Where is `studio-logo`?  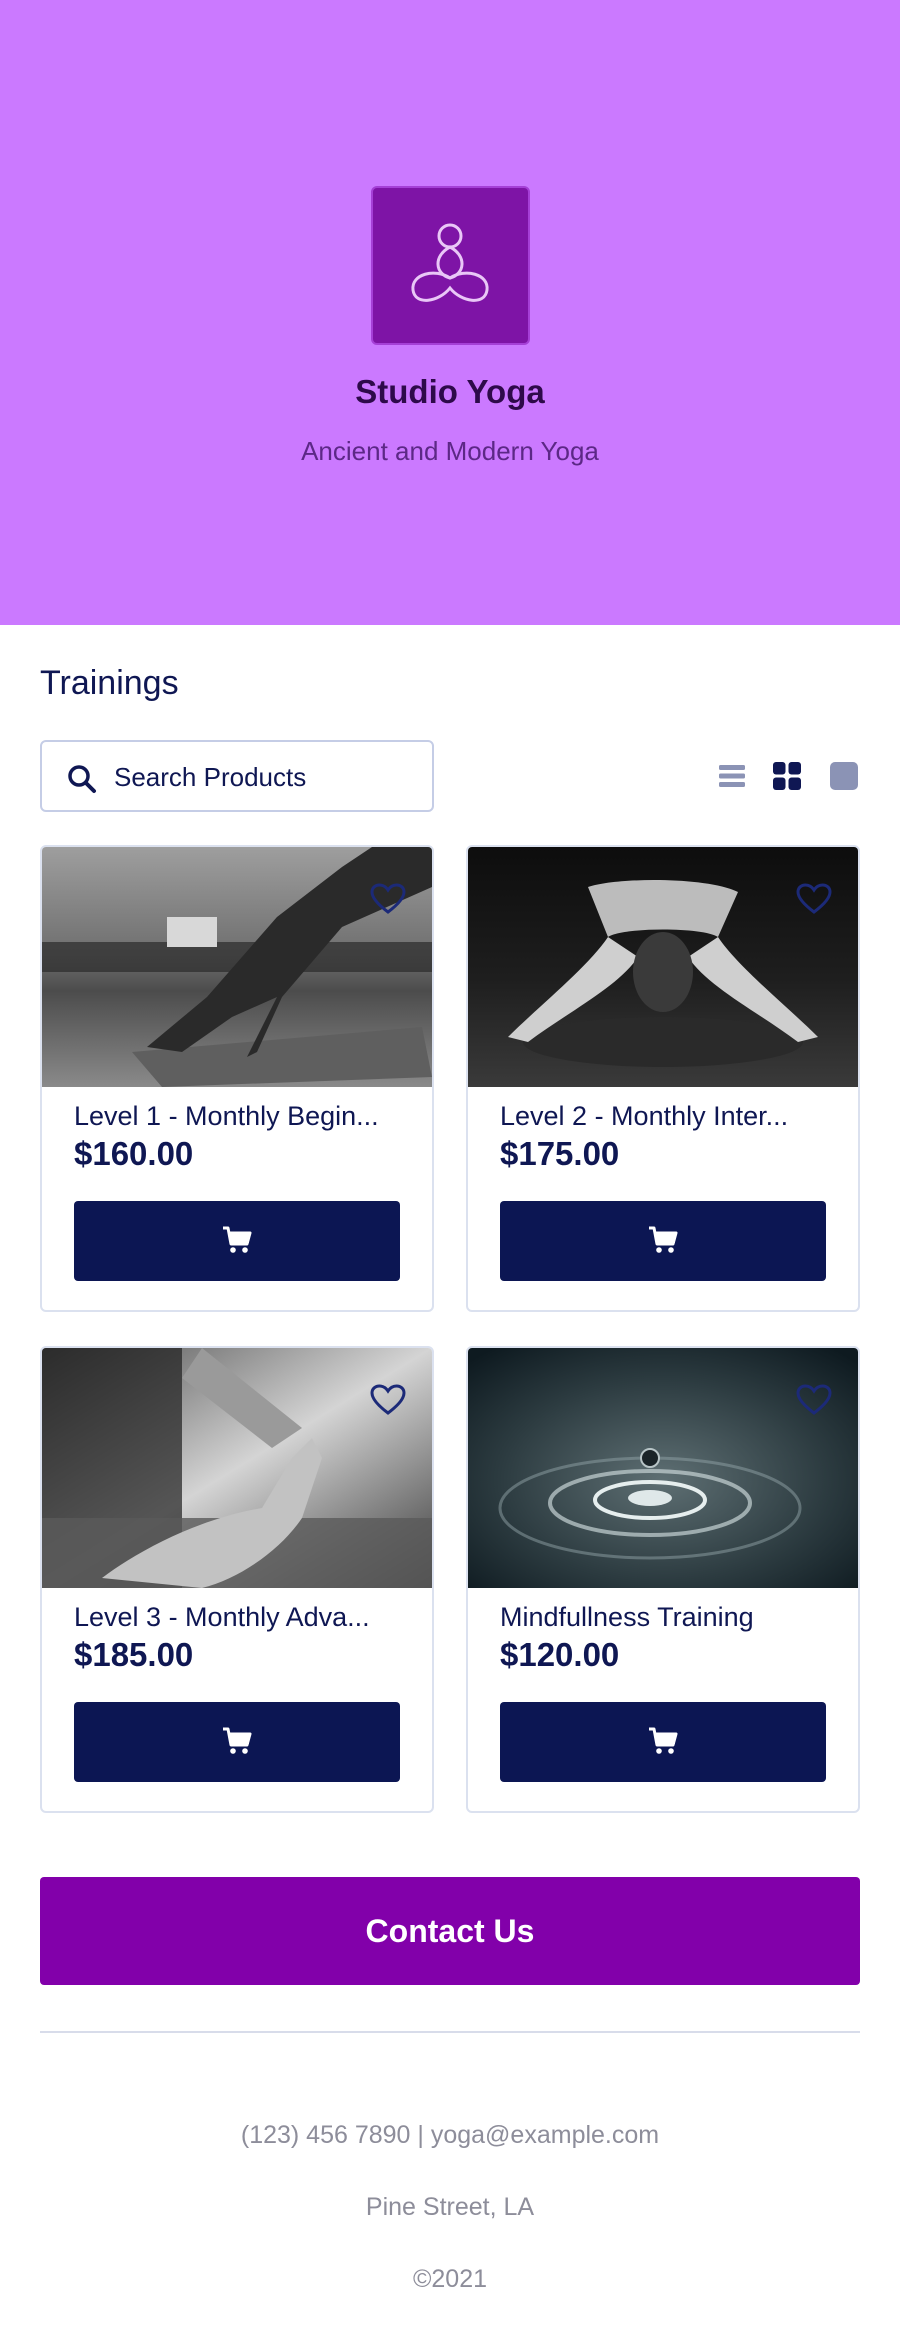
studio-logo is located at coordinates (450, 265).